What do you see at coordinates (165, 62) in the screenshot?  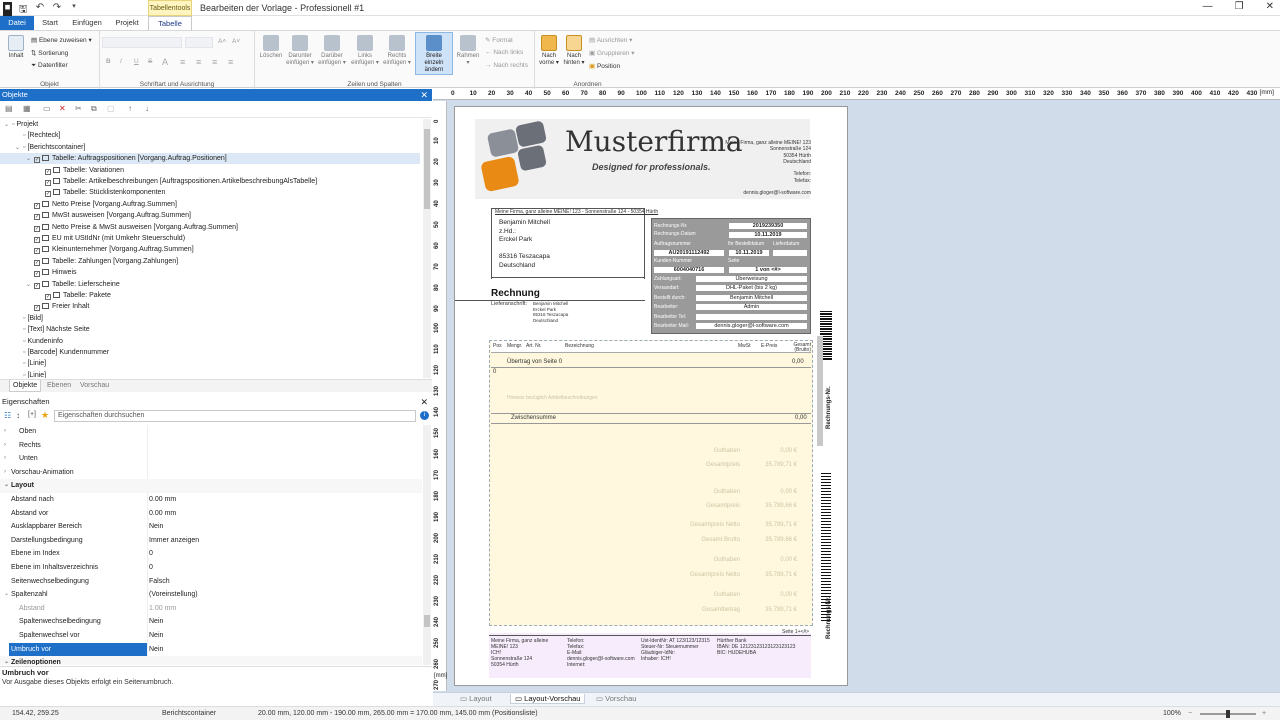 I see `font-color-icon: A` at bounding box center [165, 62].